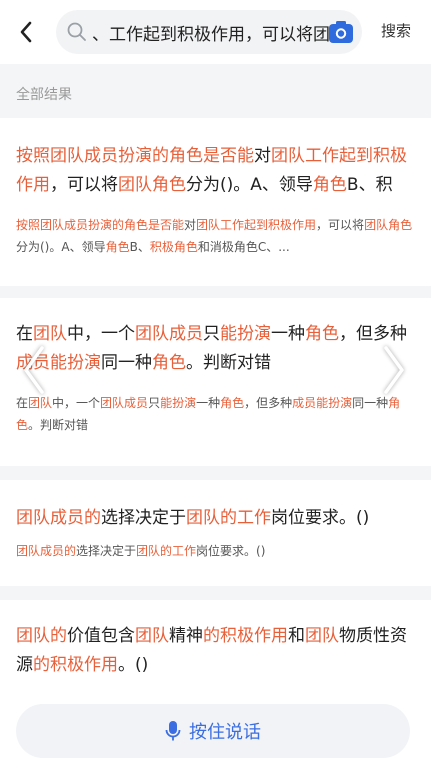  I want to click on highlight-text: 团队工作起到积极作用, so click(256, 225).